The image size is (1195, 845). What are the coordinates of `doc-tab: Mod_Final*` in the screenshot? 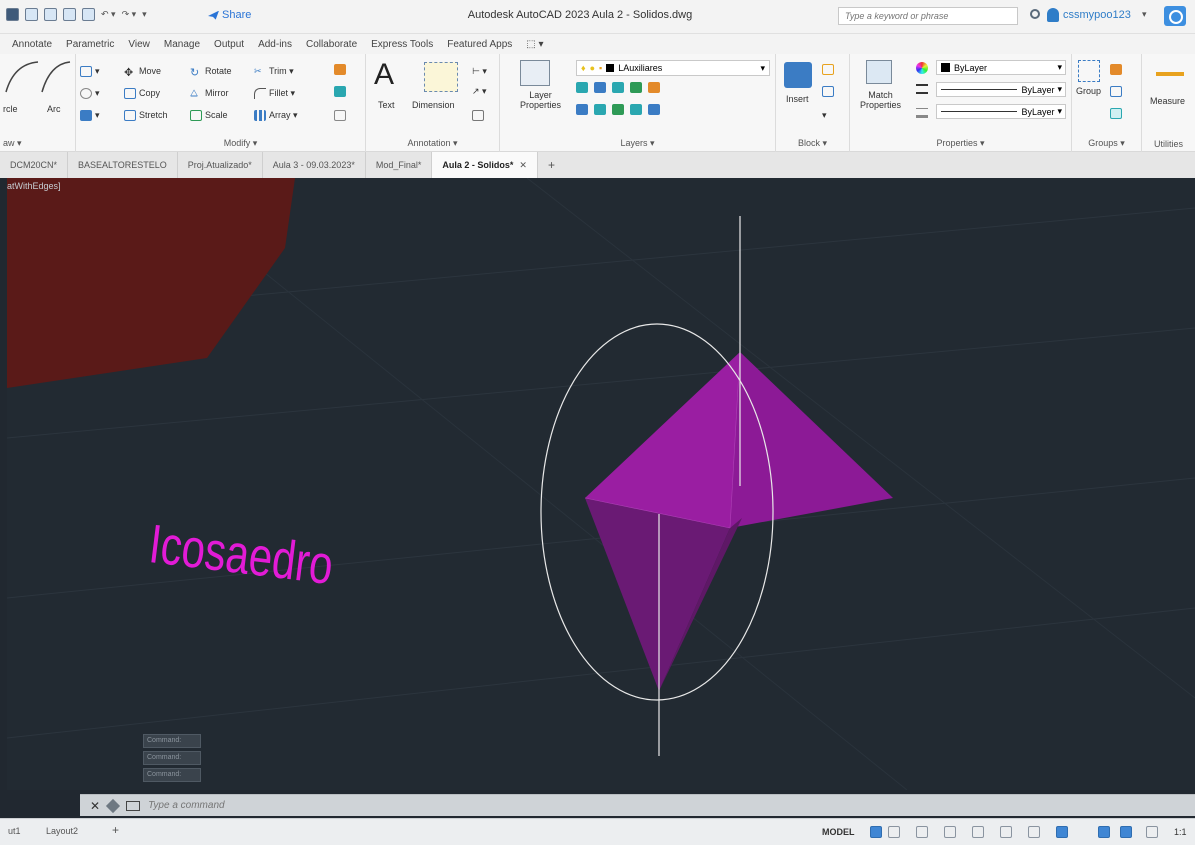 It's located at (399, 165).